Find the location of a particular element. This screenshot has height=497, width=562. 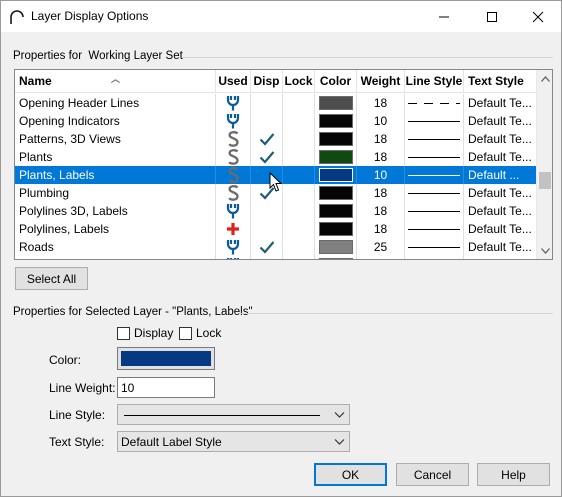

scroll-thumb is located at coordinates (545, 180).